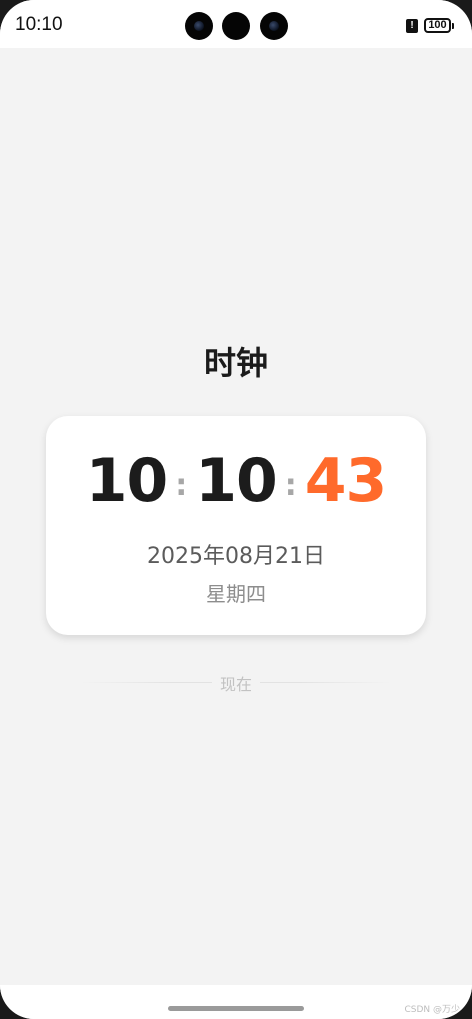  Describe the element at coordinates (412, 26) in the screenshot. I see `alert-icon: !` at that location.